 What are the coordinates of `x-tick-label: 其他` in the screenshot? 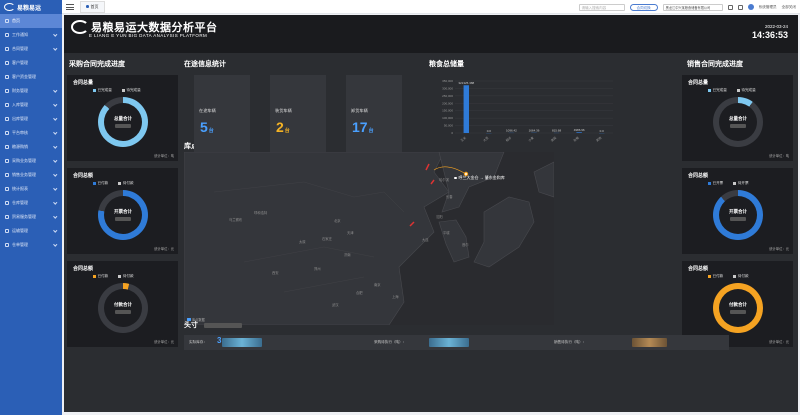 It's located at (599, 139).